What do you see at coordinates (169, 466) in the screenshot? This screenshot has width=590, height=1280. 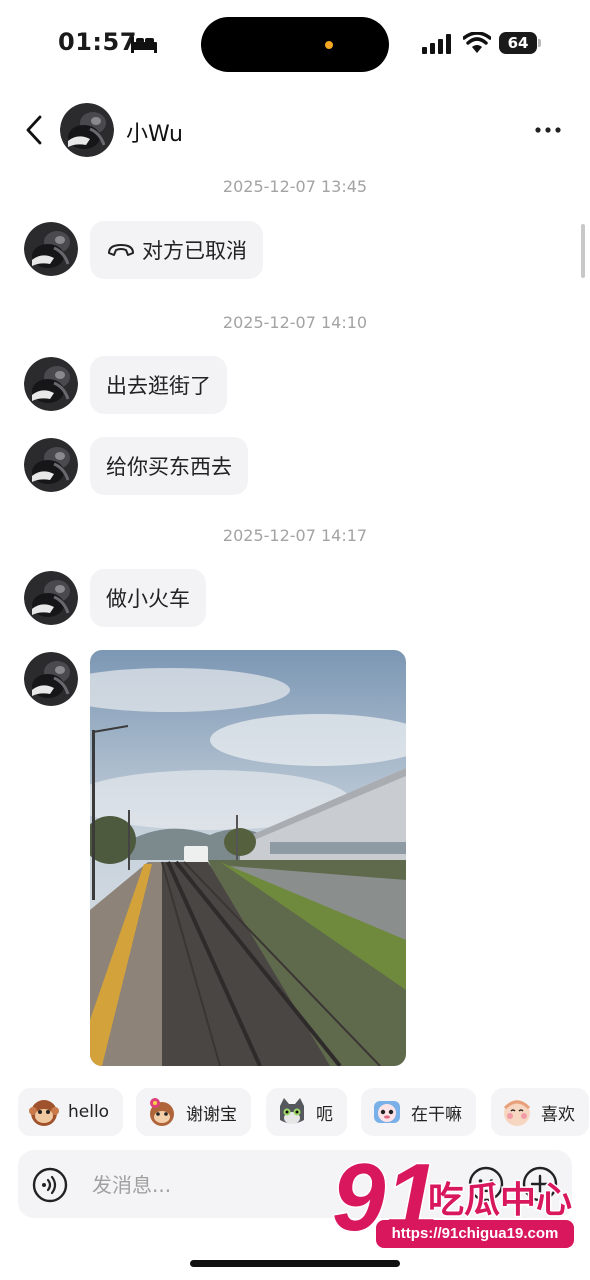 I see `text-message-bubble: 给你买东西去` at bounding box center [169, 466].